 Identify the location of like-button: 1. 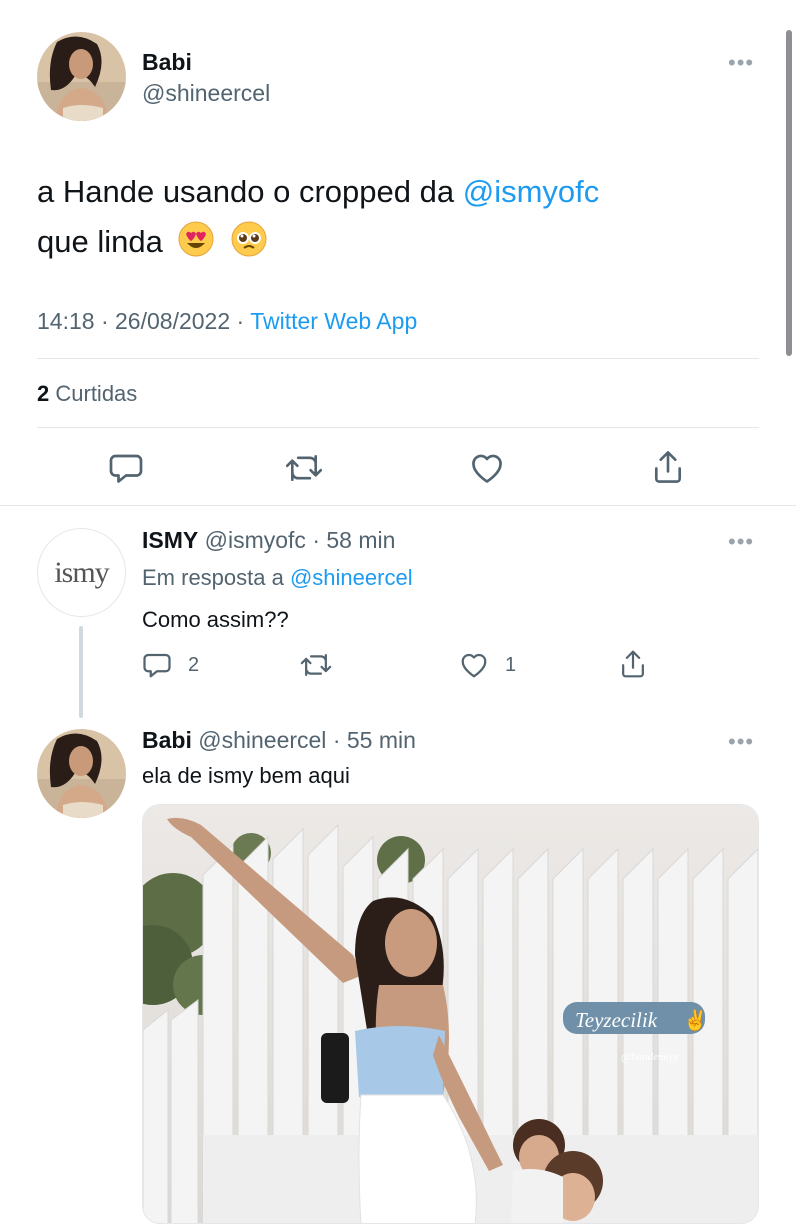
(487, 665).